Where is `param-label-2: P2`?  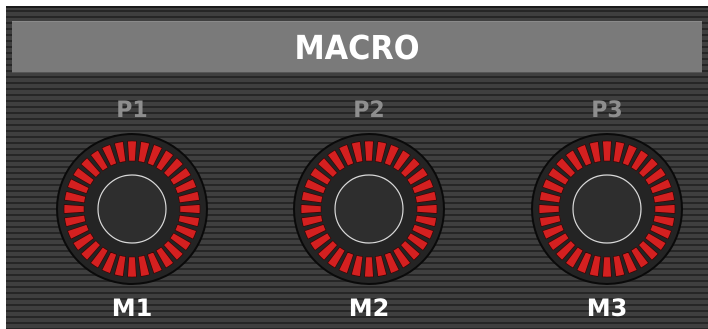
param-label-2: P2 is located at coordinates (369, 110).